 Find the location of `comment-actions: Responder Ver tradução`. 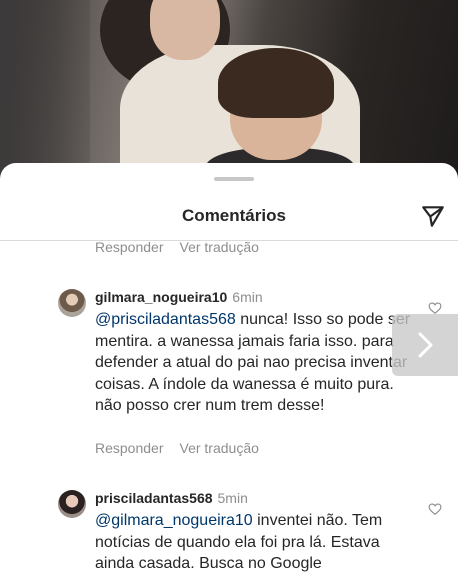

comment-actions: Responder Ver tradução is located at coordinates (177, 448).